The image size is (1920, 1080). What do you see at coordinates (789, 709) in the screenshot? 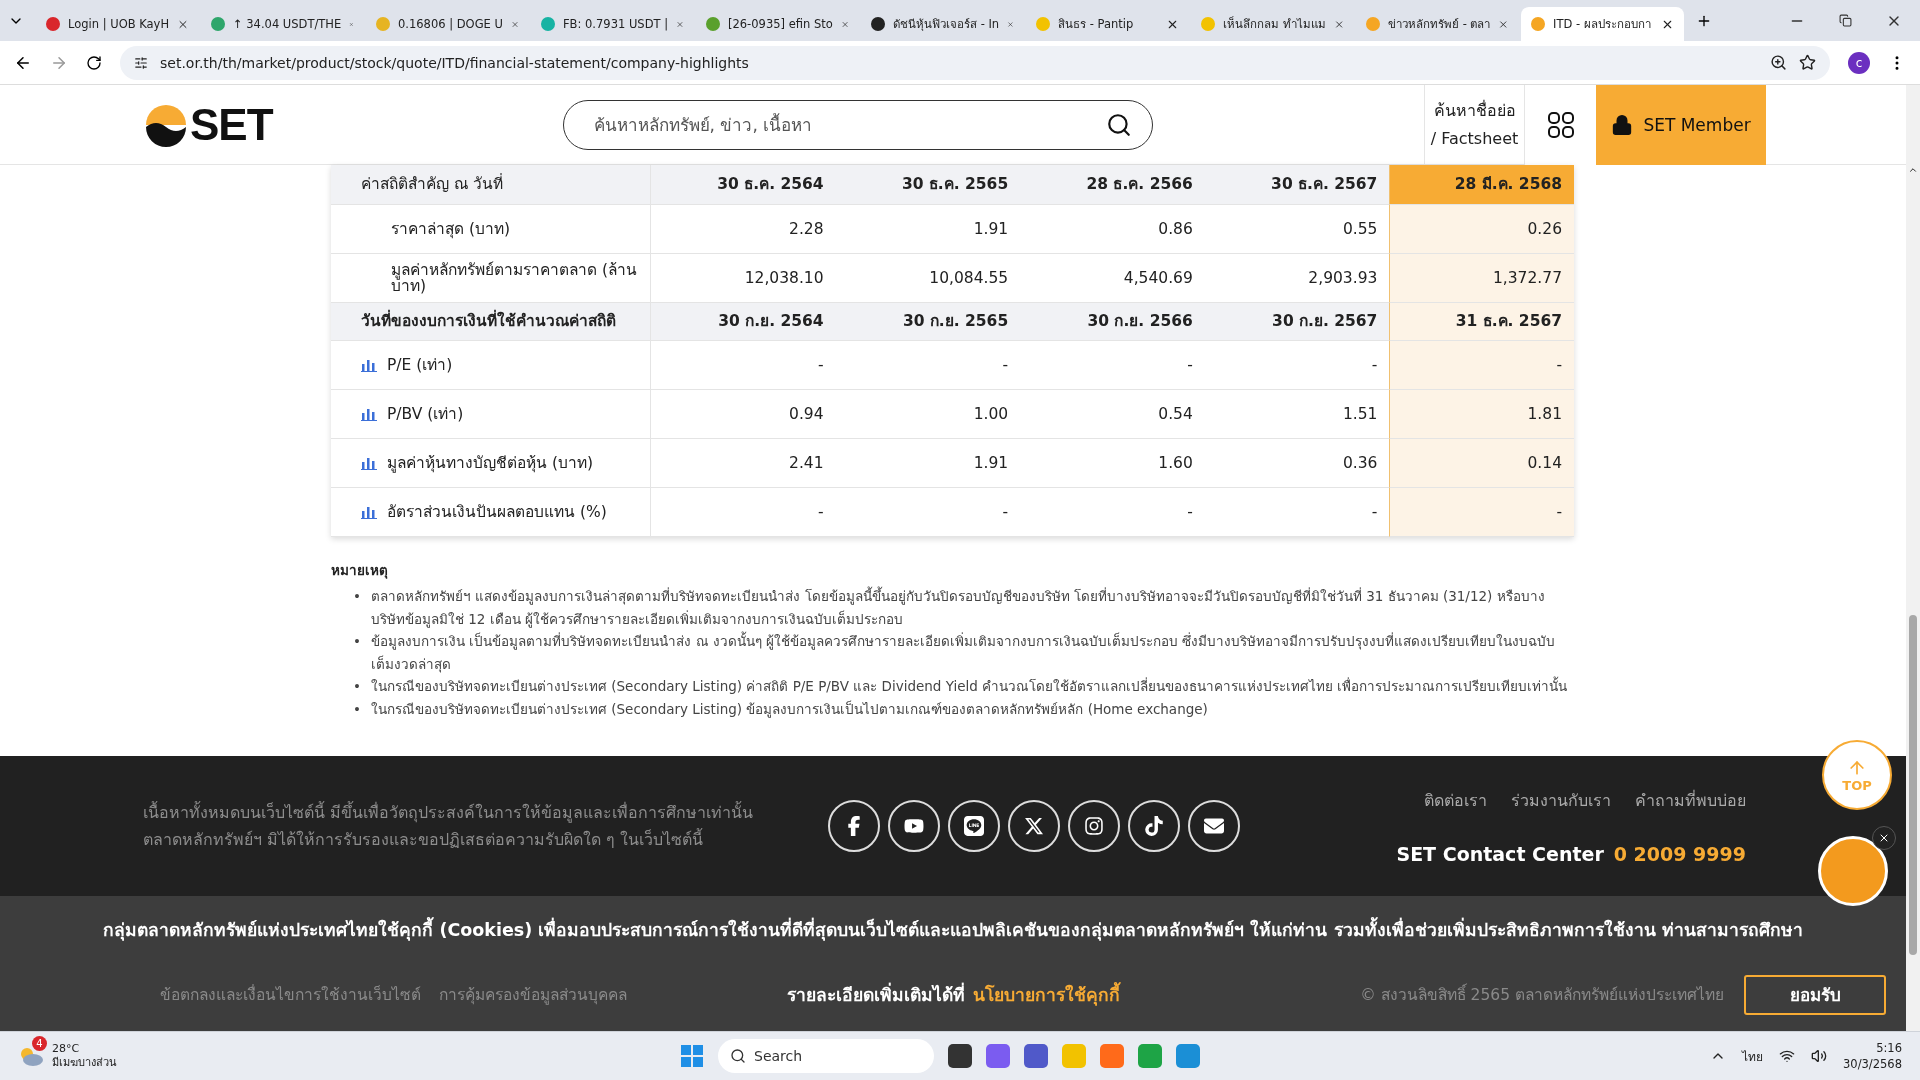
I see `note-text: ในกรณีของบริษัทจดทะเบียนต่างประเทศ (Secondary Listing) ข้อมูลงบการเงินเป็นไปตามเกณฑ์ของตลาดหลักทรัพย์หลัก (Home exchange)` at bounding box center [789, 709].